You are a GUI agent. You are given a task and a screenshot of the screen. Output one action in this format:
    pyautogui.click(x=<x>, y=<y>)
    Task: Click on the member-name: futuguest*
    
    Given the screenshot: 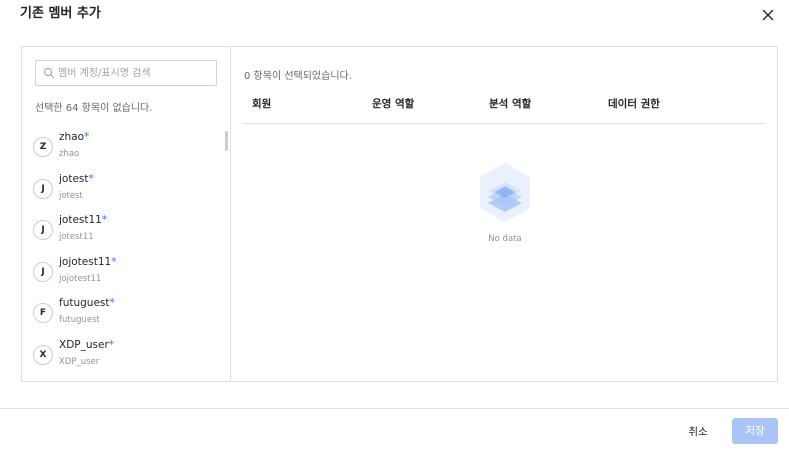 What is the action you would take?
    pyautogui.click(x=87, y=303)
    